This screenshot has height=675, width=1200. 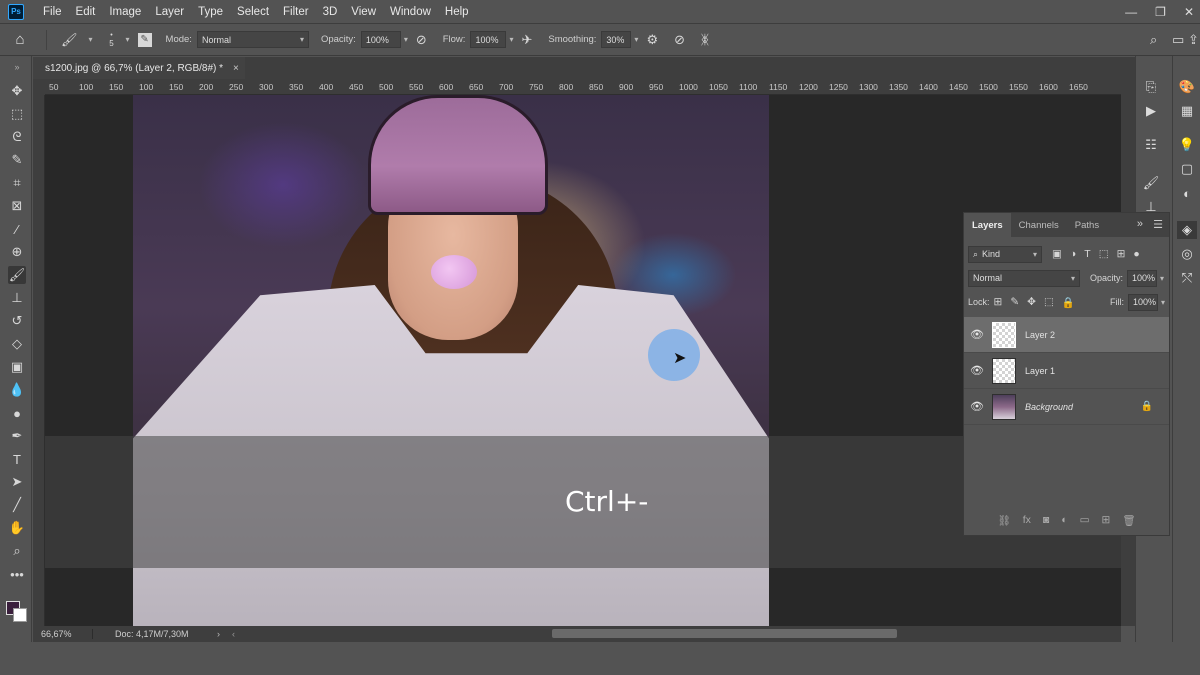 What do you see at coordinates (17, 551) in the screenshot?
I see `zoom-tool-icon: ⌕` at bounding box center [17, 551].